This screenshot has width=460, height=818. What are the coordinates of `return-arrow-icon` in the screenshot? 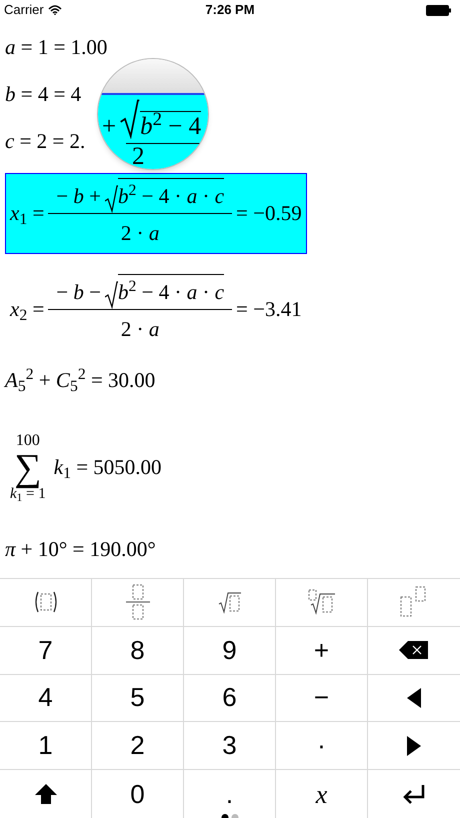 It's located at (414, 794).